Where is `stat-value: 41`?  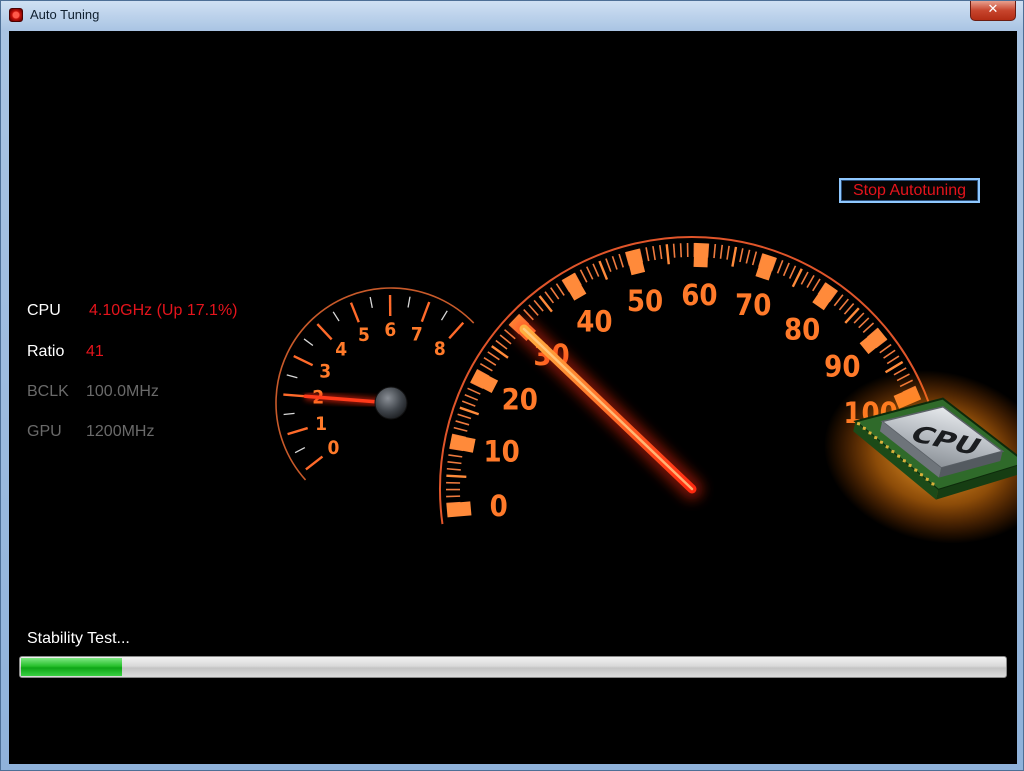 stat-value: 41 is located at coordinates (95, 351).